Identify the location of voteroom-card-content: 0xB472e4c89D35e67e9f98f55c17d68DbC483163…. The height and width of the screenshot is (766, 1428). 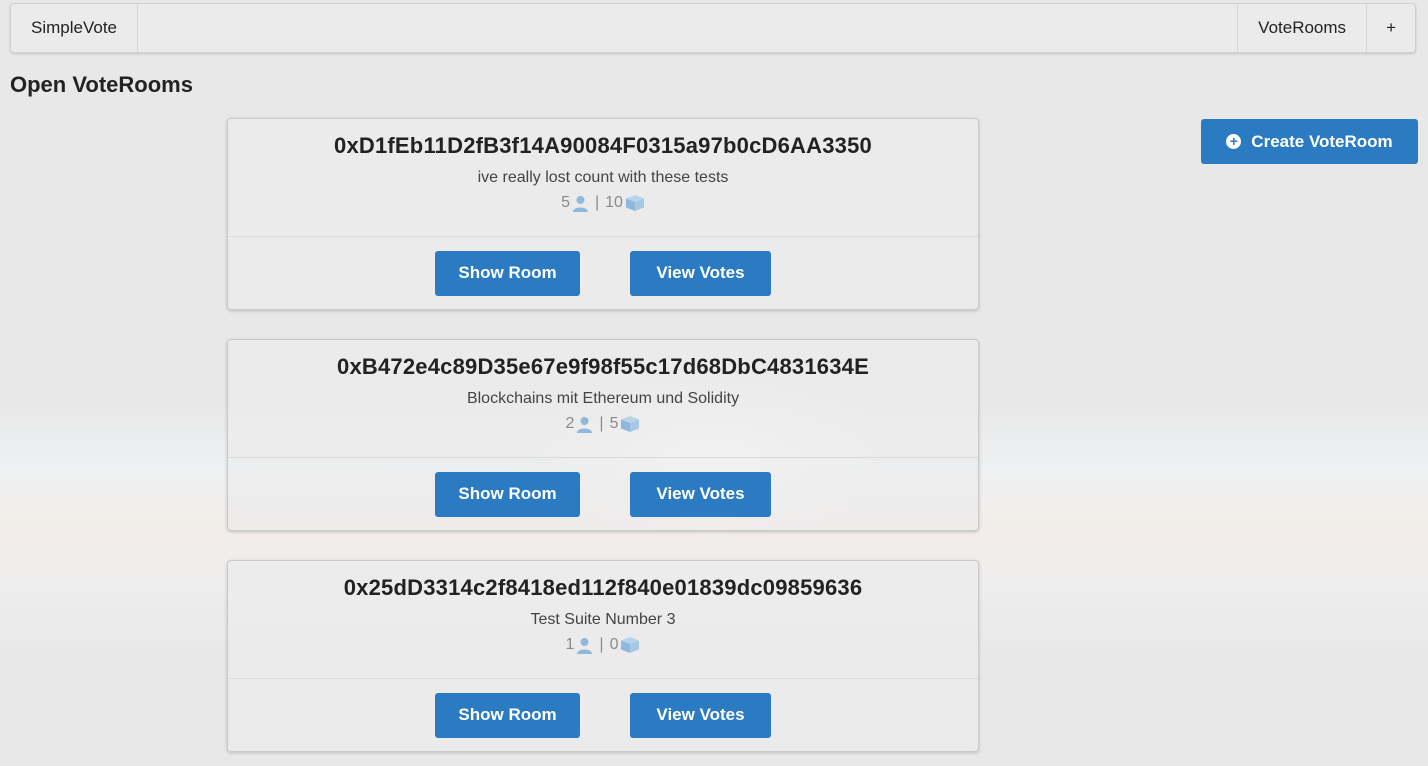
(603, 399).